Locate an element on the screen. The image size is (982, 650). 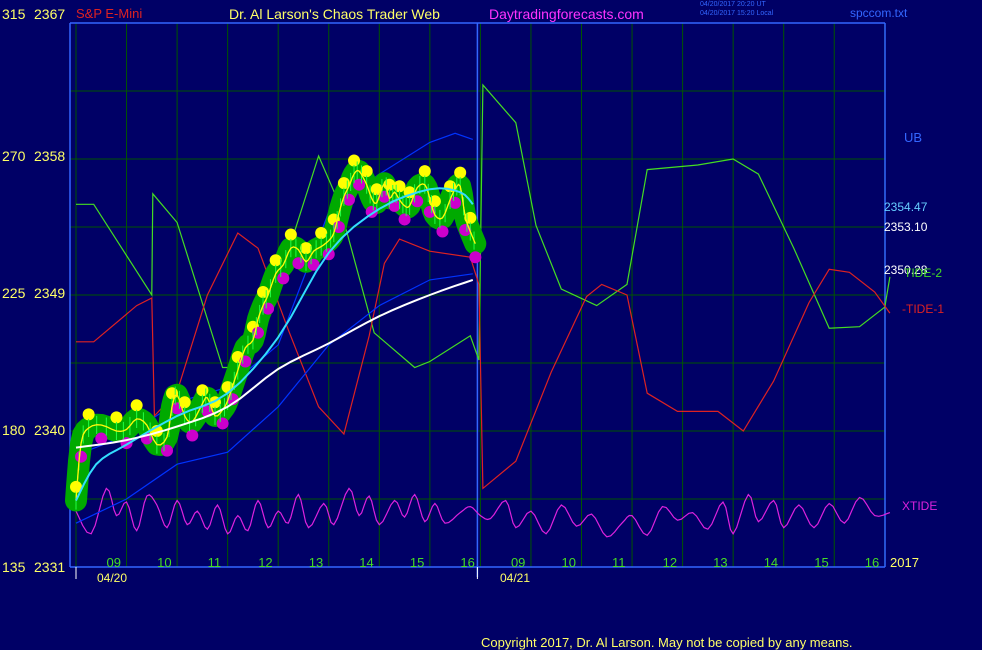
y-tick-right-2331: 2331 is located at coordinates (50, 567).